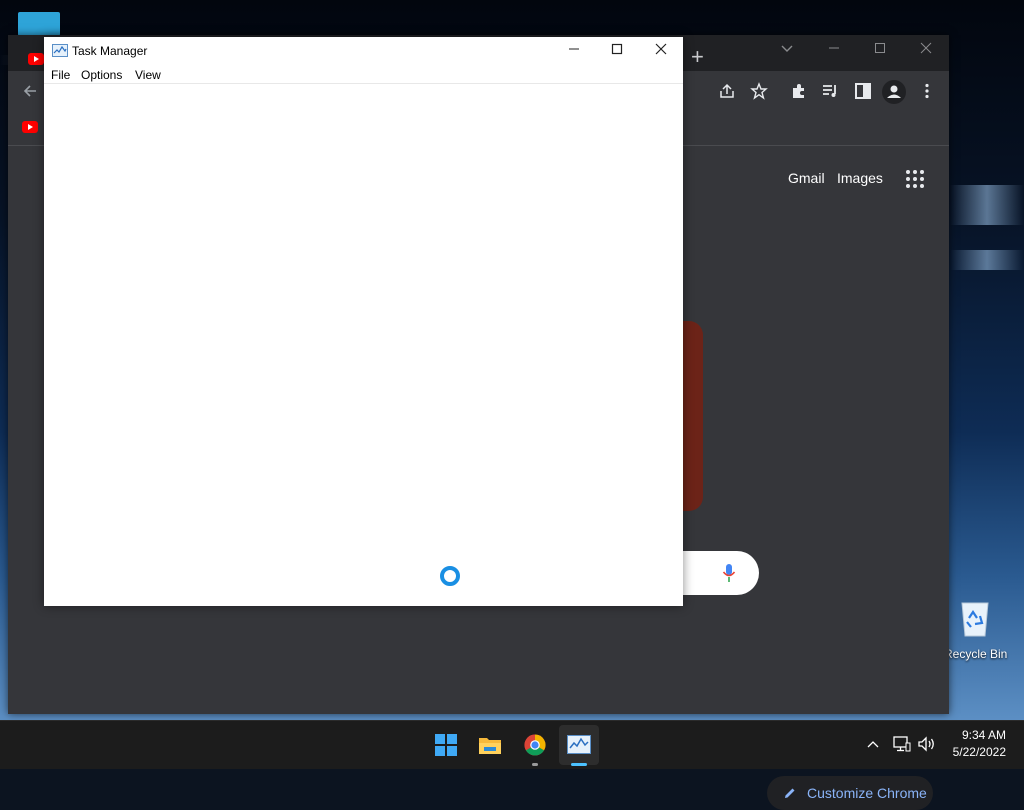 This screenshot has width=1024, height=810. Describe the element at coordinates (60, 75) in the screenshot. I see `menu-file: File` at that location.